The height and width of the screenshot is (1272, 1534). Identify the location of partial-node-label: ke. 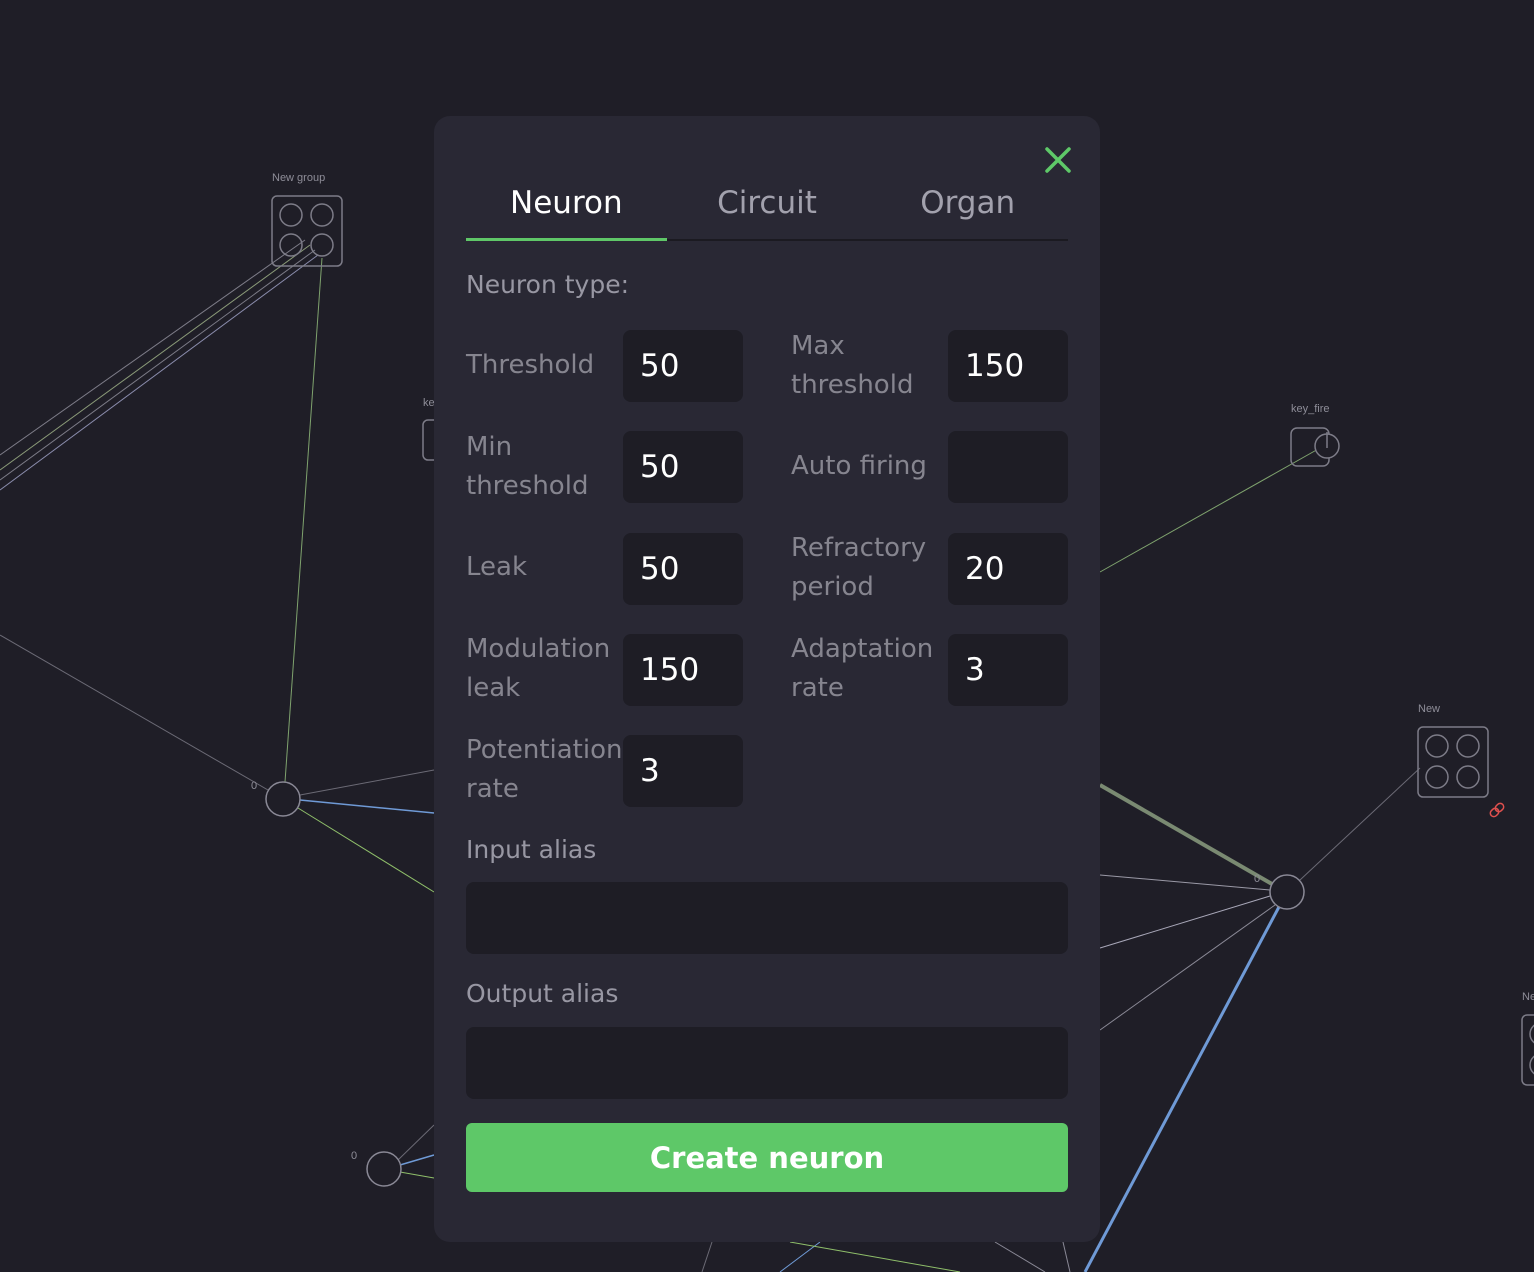
(429, 403).